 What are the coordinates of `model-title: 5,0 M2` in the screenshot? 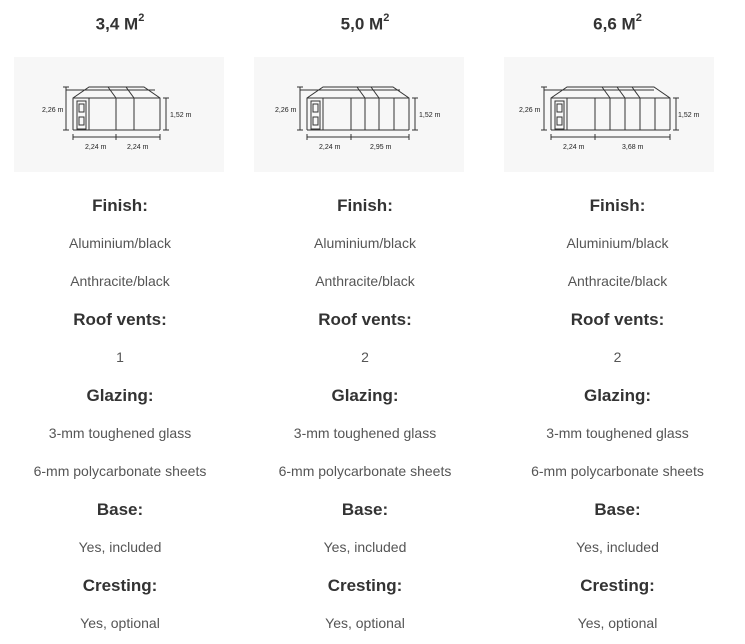 It's located at (365, 23).